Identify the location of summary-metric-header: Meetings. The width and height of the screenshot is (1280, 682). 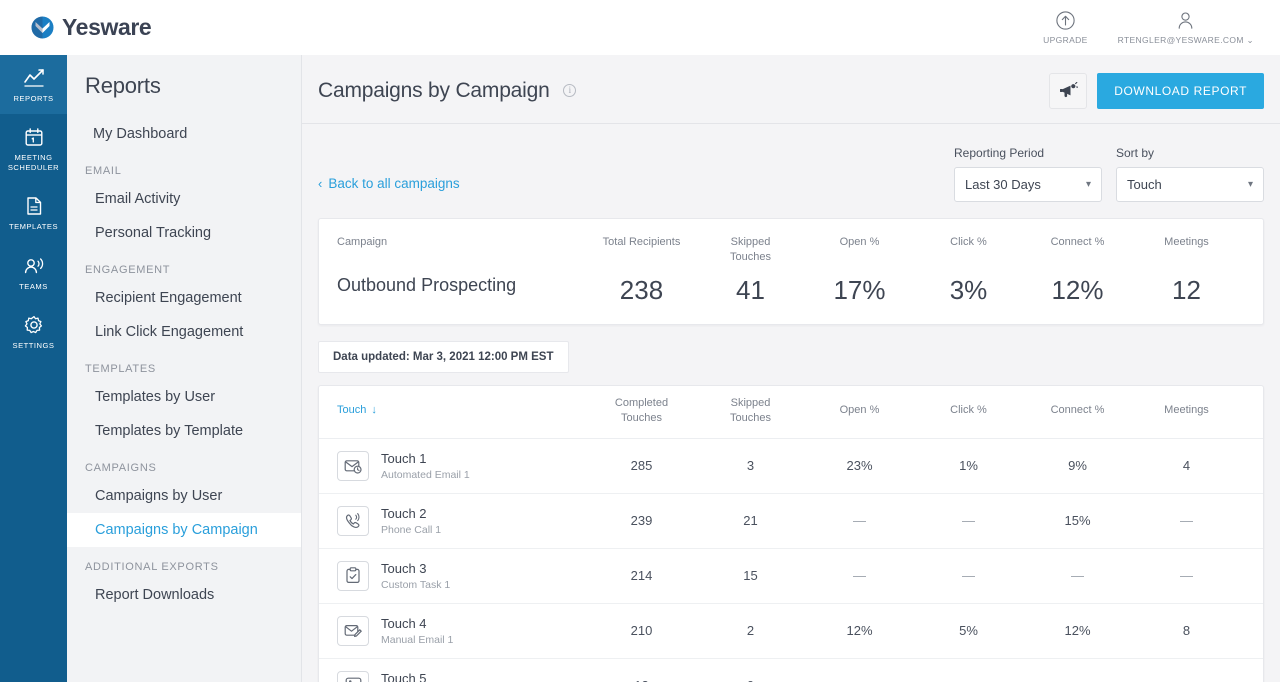
(1186, 242).